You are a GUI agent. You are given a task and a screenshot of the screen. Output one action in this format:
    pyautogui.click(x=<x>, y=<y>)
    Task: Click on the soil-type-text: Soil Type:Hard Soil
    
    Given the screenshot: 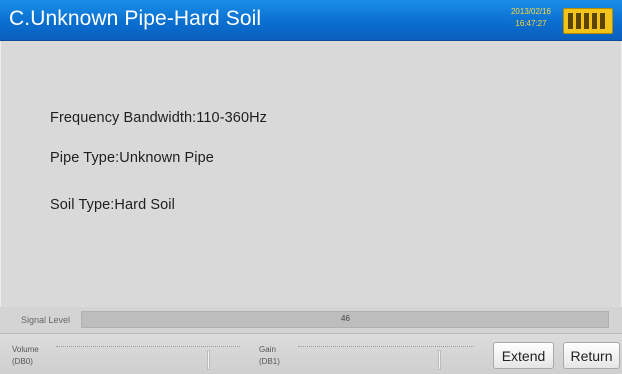 What is the action you would take?
    pyautogui.click(x=112, y=205)
    